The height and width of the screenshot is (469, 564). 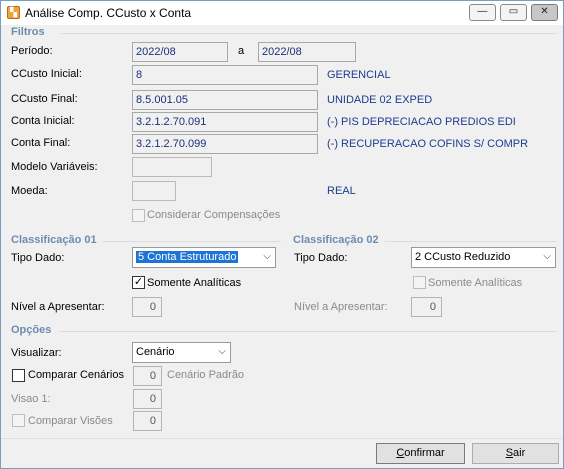 I want to click on conta-final-label: Conta Final:, so click(x=41, y=143).